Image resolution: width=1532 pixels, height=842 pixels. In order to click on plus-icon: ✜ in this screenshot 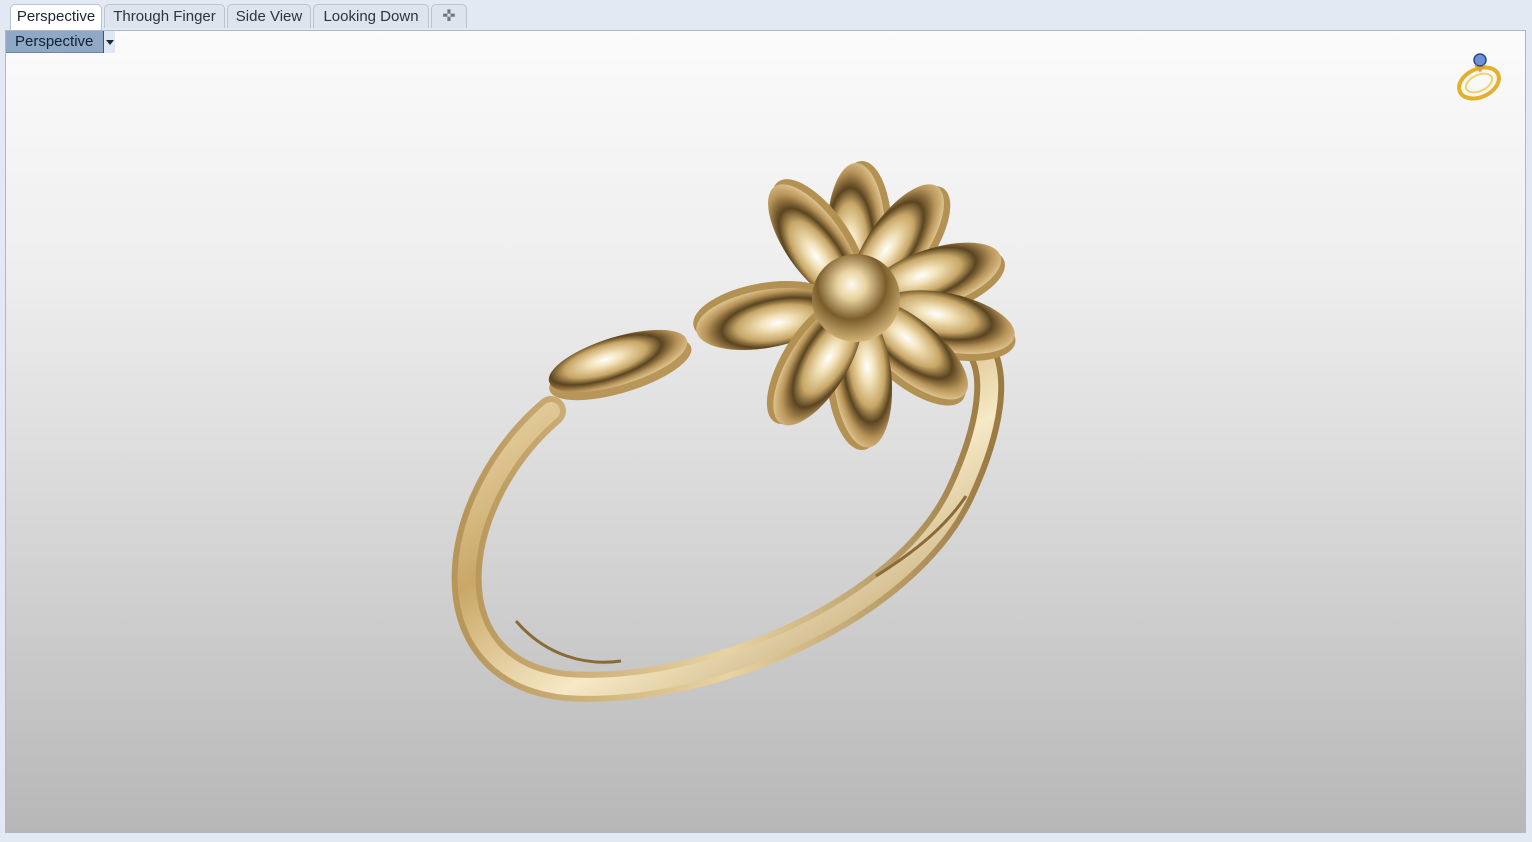, I will do `click(449, 16)`.